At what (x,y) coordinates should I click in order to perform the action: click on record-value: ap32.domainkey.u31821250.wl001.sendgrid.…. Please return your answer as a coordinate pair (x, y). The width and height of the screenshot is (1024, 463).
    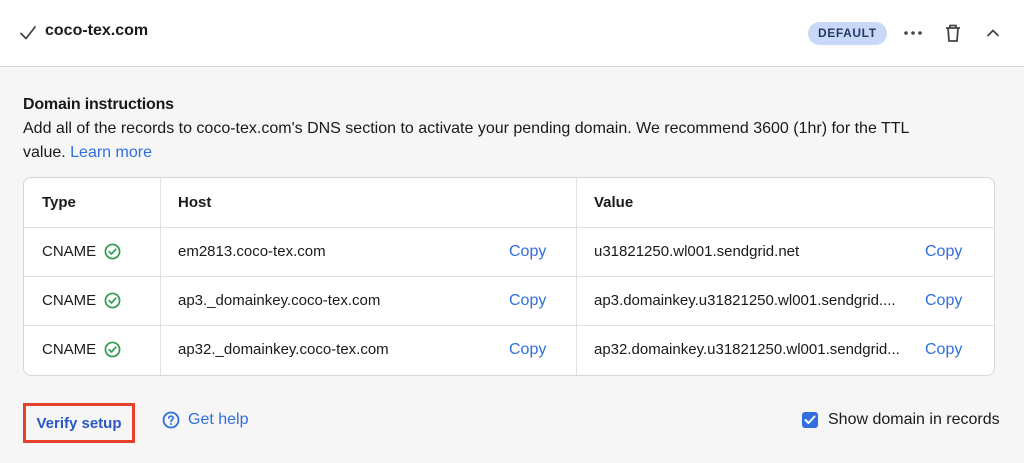
    Looking at the image, I should click on (747, 349).